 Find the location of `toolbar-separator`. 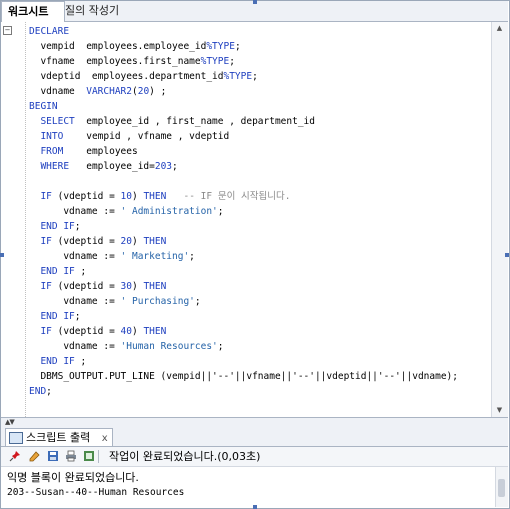

toolbar-separator is located at coordinates (98, 456).